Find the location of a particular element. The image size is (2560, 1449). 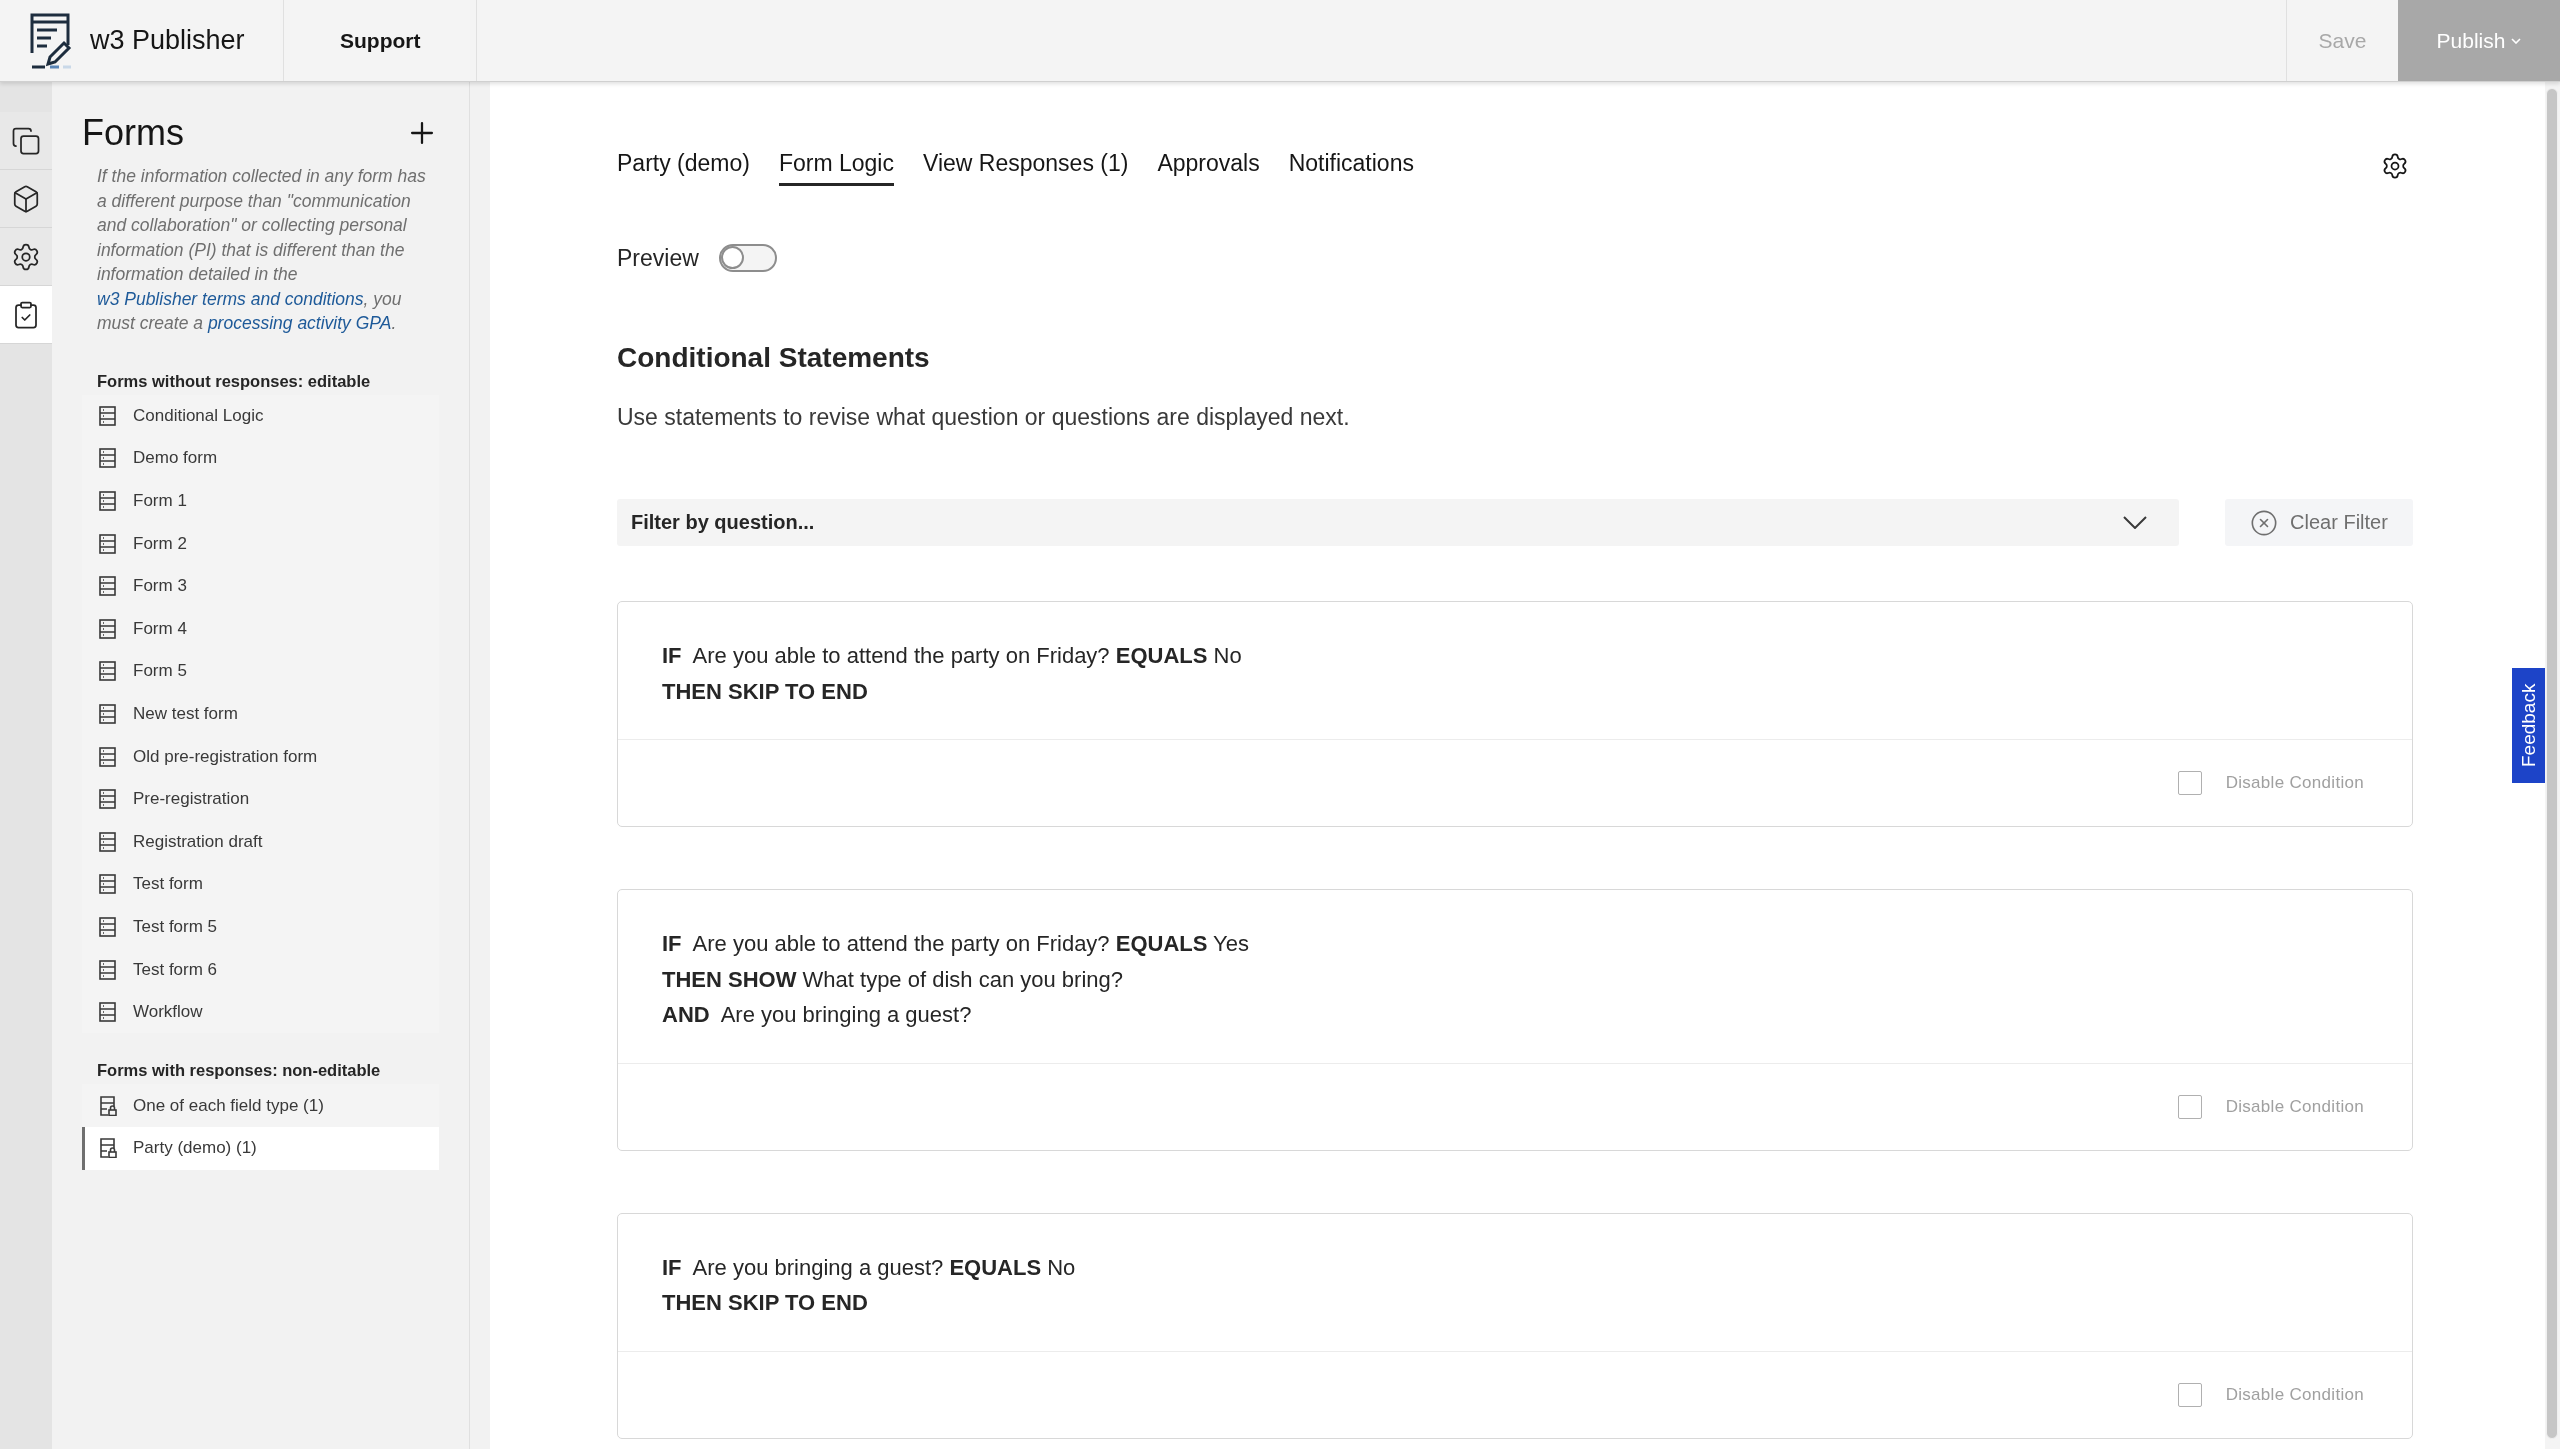

form-list-item: Test form 5 is located at coordinates (260, 927).